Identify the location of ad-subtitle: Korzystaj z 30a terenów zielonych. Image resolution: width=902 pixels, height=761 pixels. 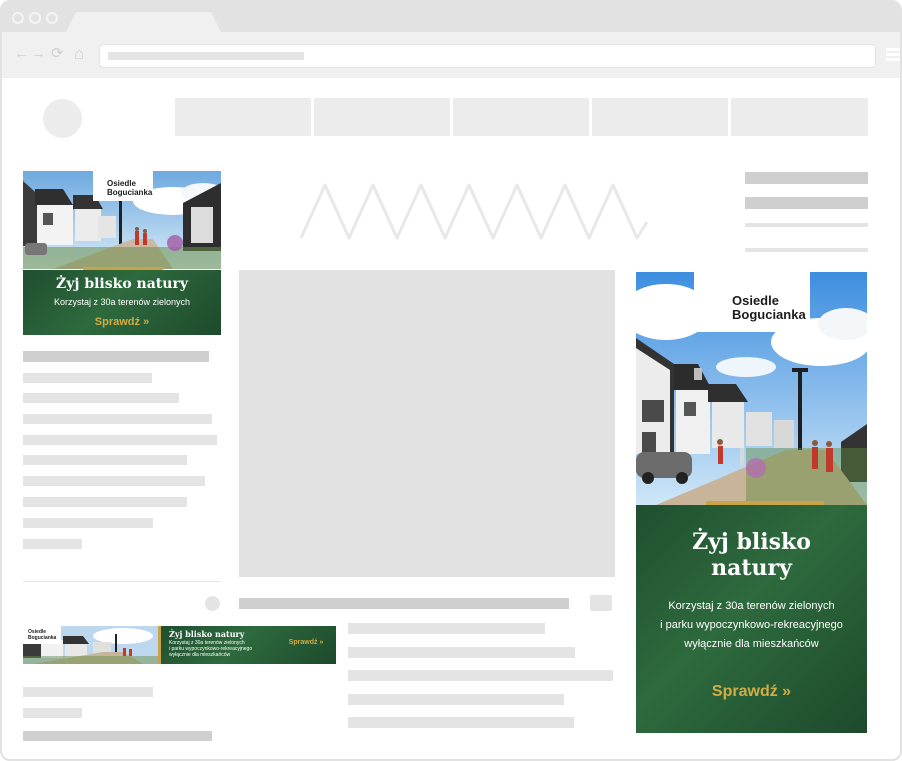
(122, 302).